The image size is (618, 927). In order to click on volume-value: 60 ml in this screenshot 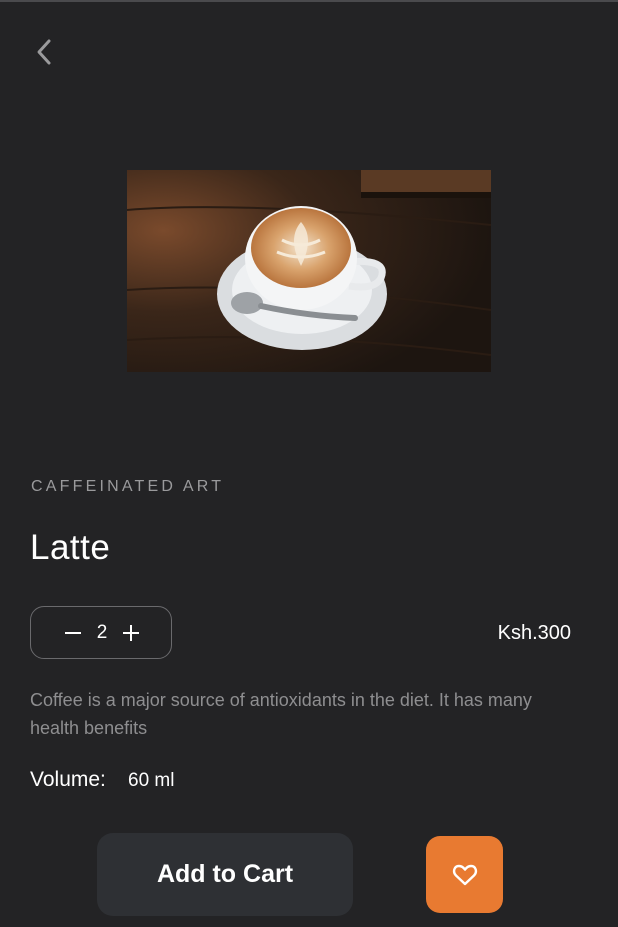, I will do `click(151, 780)`.